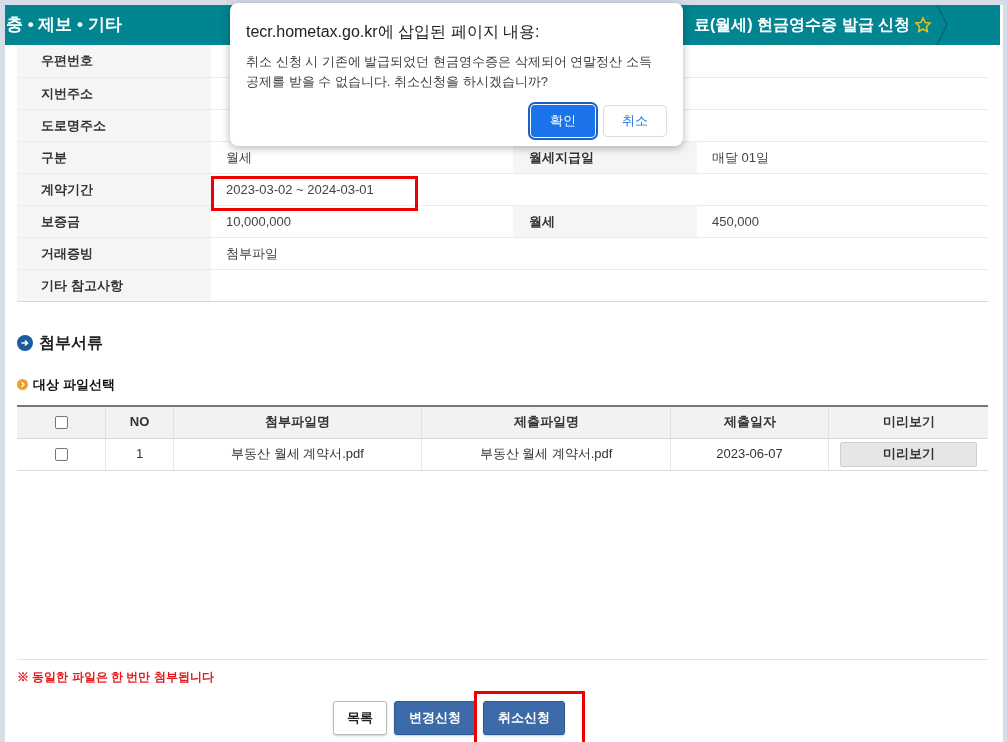 The image size is (1007, 742). What do you see at coordinates (546, 422) in the screenshot?
I see `column-header: 제출파일명` at bounding box center [546, 422].